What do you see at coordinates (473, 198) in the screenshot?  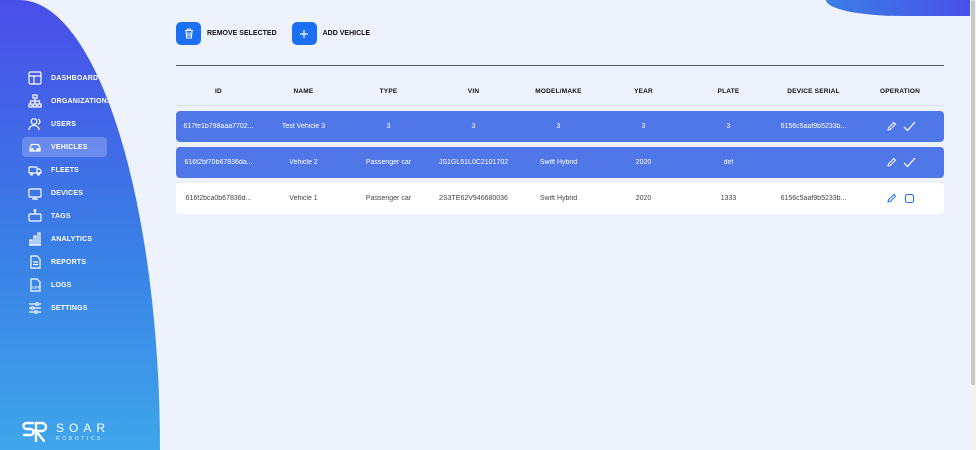 I see `cell-vin: 2S3TE62V946680036` at bounding box center [473, 198].